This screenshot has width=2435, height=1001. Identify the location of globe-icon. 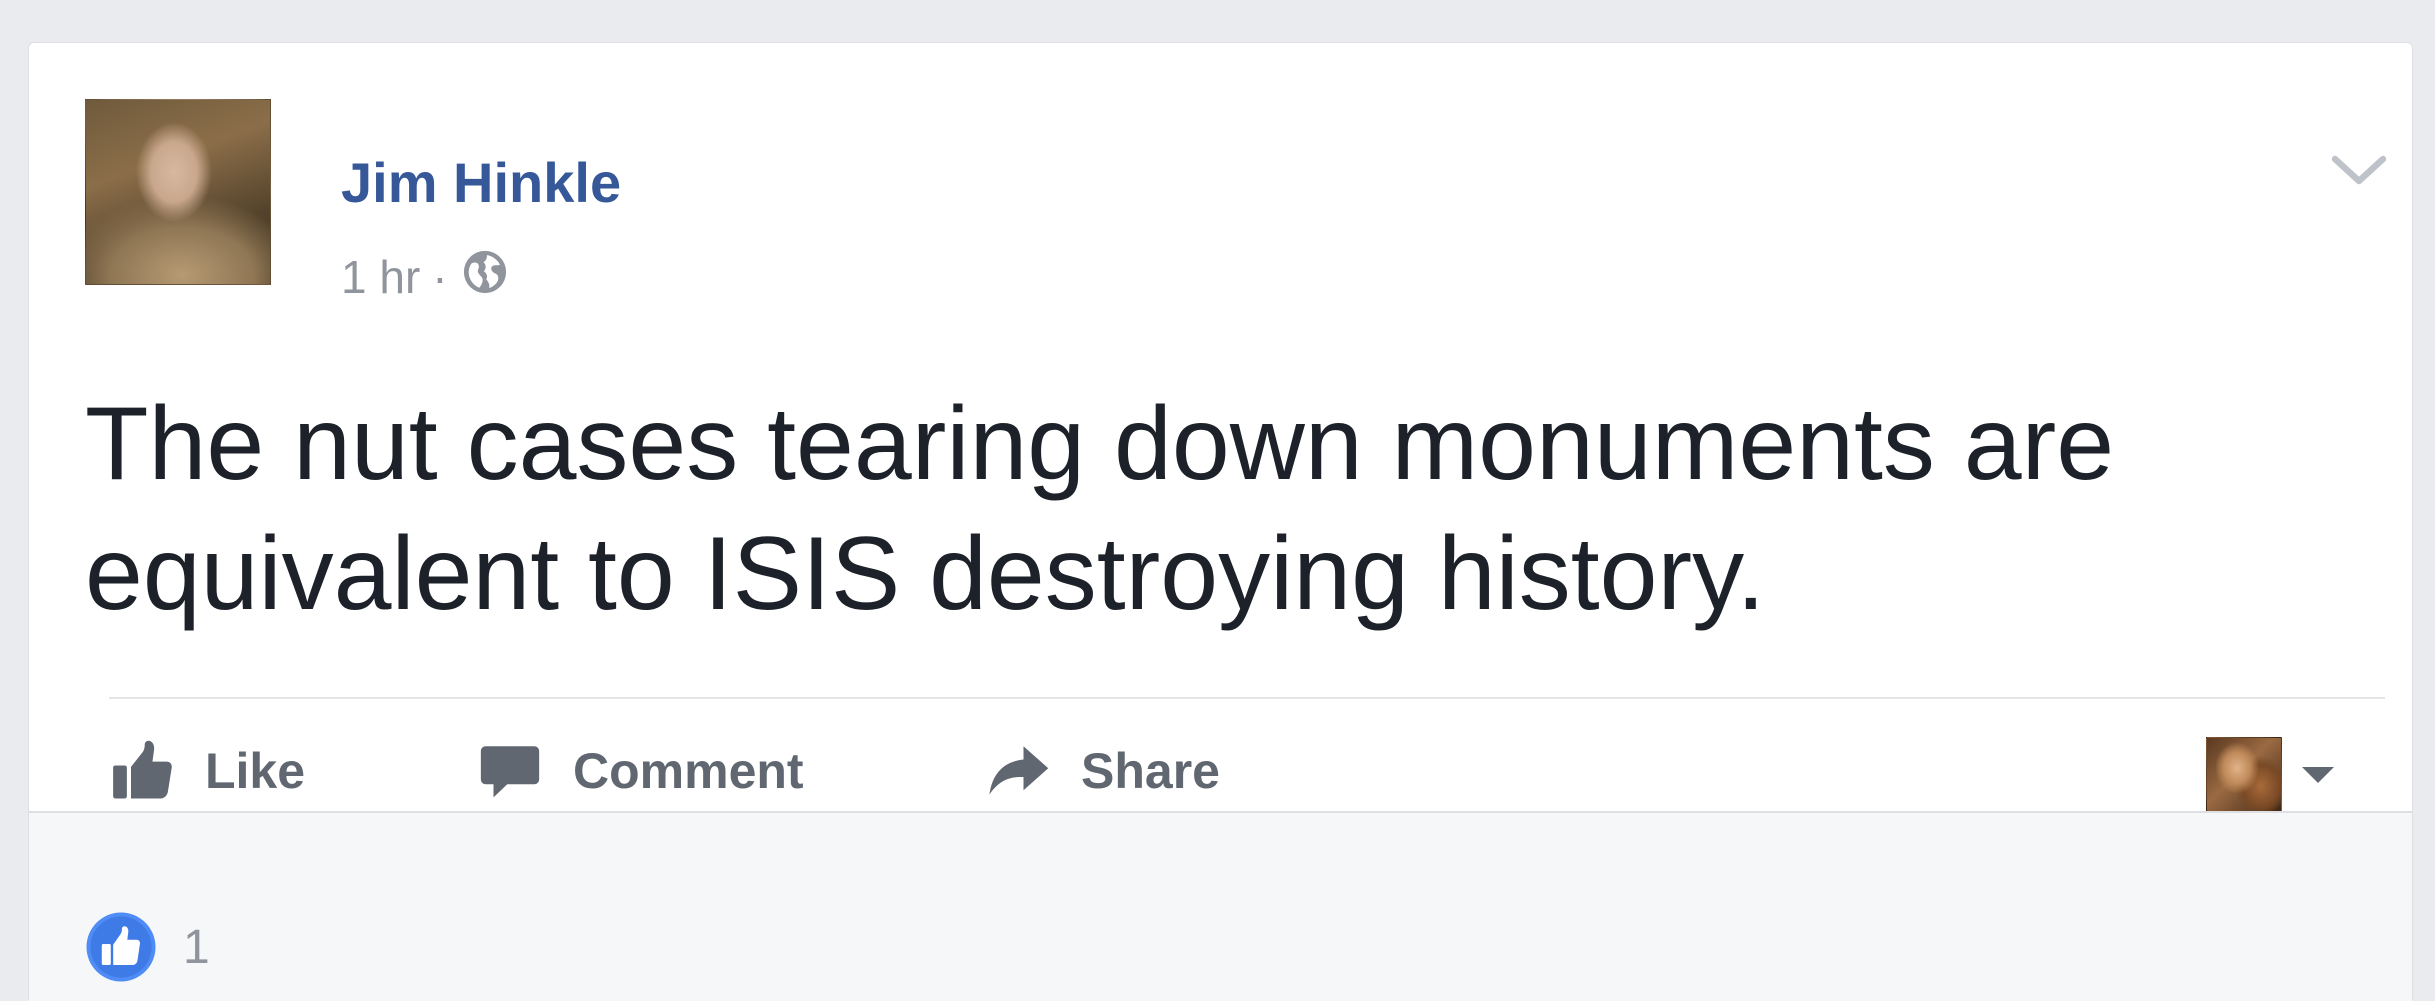
(485, 277).